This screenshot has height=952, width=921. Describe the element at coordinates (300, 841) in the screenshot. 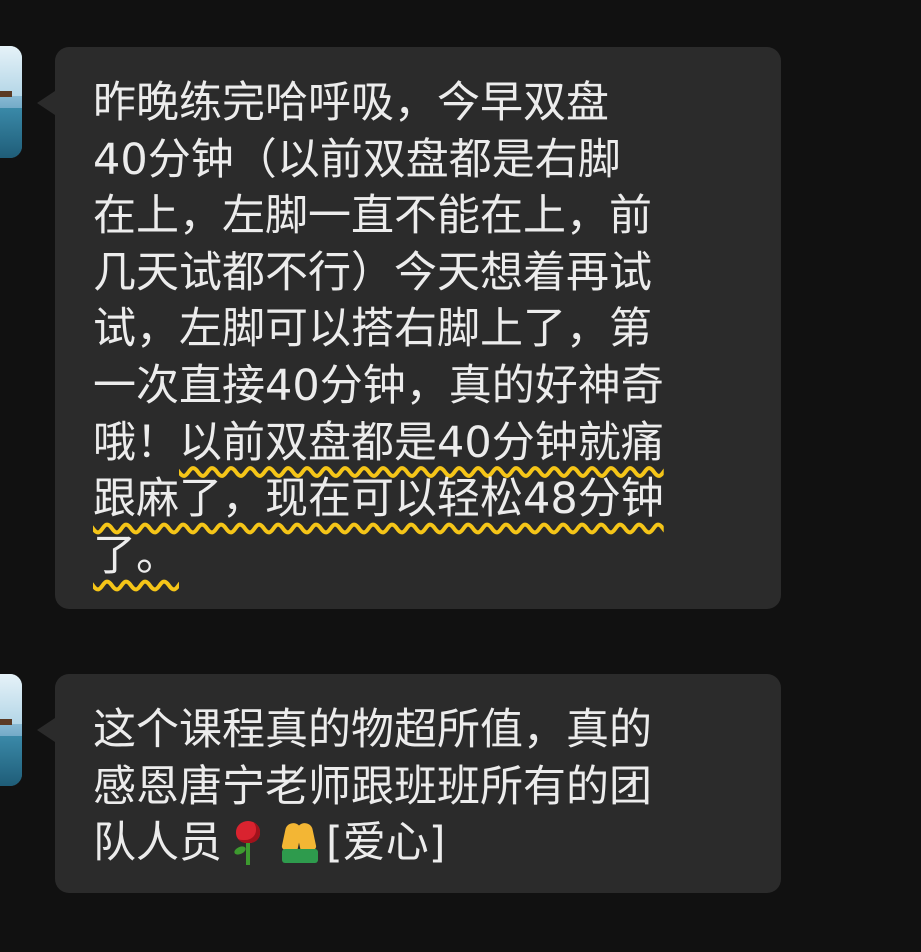

I see `pray-icon` at that location.